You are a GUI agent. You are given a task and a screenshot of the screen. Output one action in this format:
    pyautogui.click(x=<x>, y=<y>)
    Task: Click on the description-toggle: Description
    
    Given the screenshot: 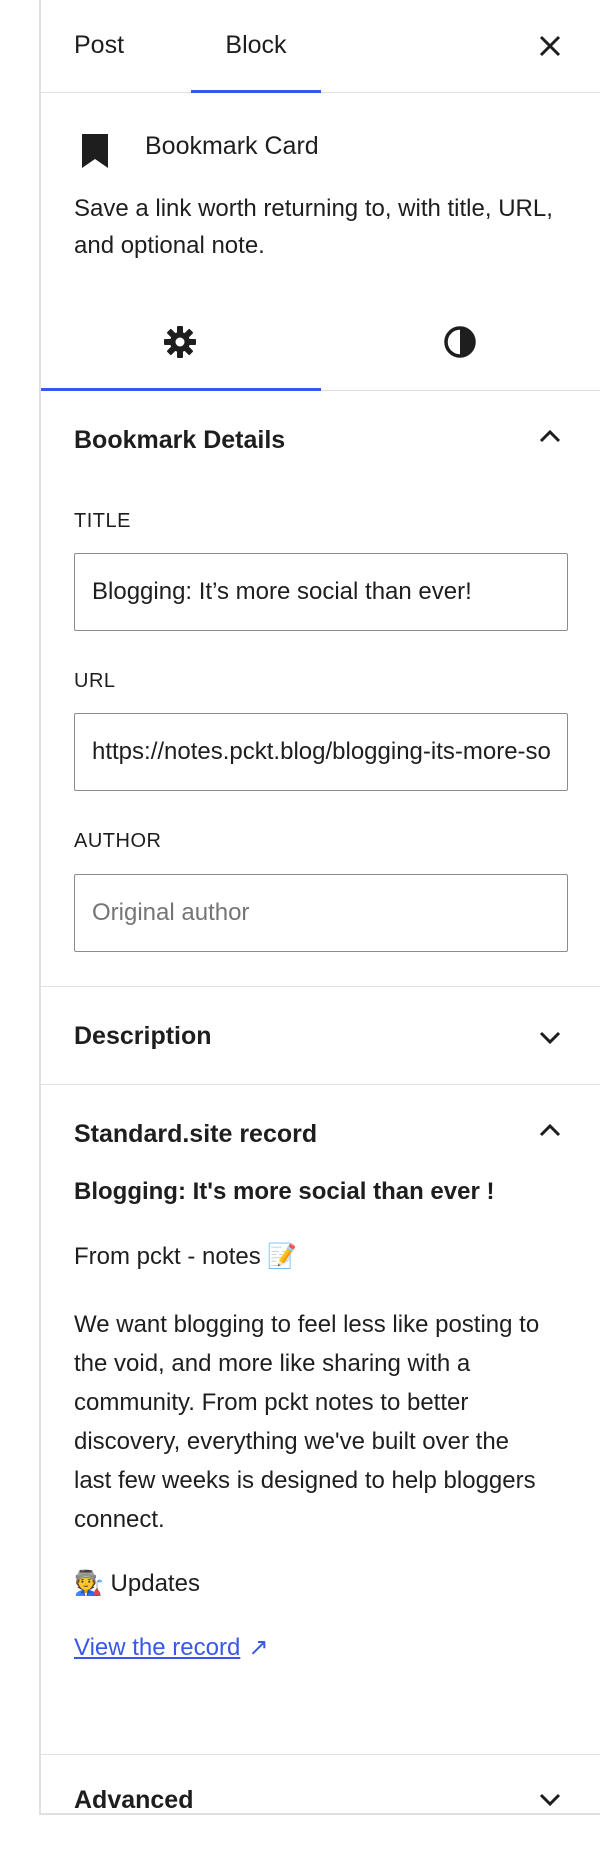 What is the action you would take?
    pyautogui.click(x=320, y=1036)
    